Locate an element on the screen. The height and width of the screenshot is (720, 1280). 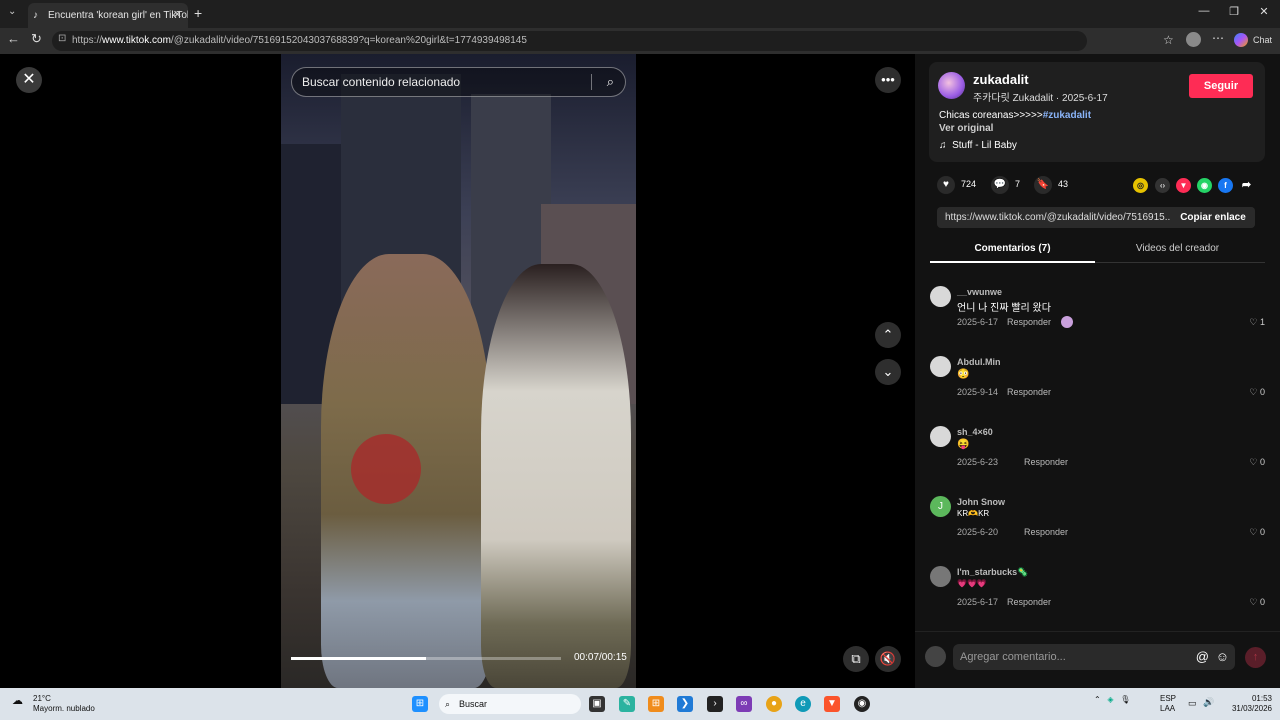
video-progress-bar is located at coordinates (426, 658).